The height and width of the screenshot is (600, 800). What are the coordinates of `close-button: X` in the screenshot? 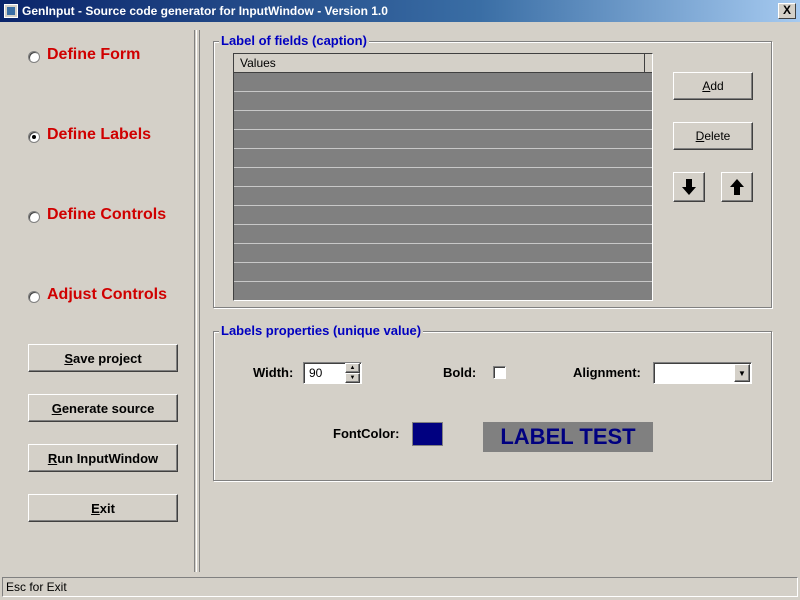 It's located at (787, 11).